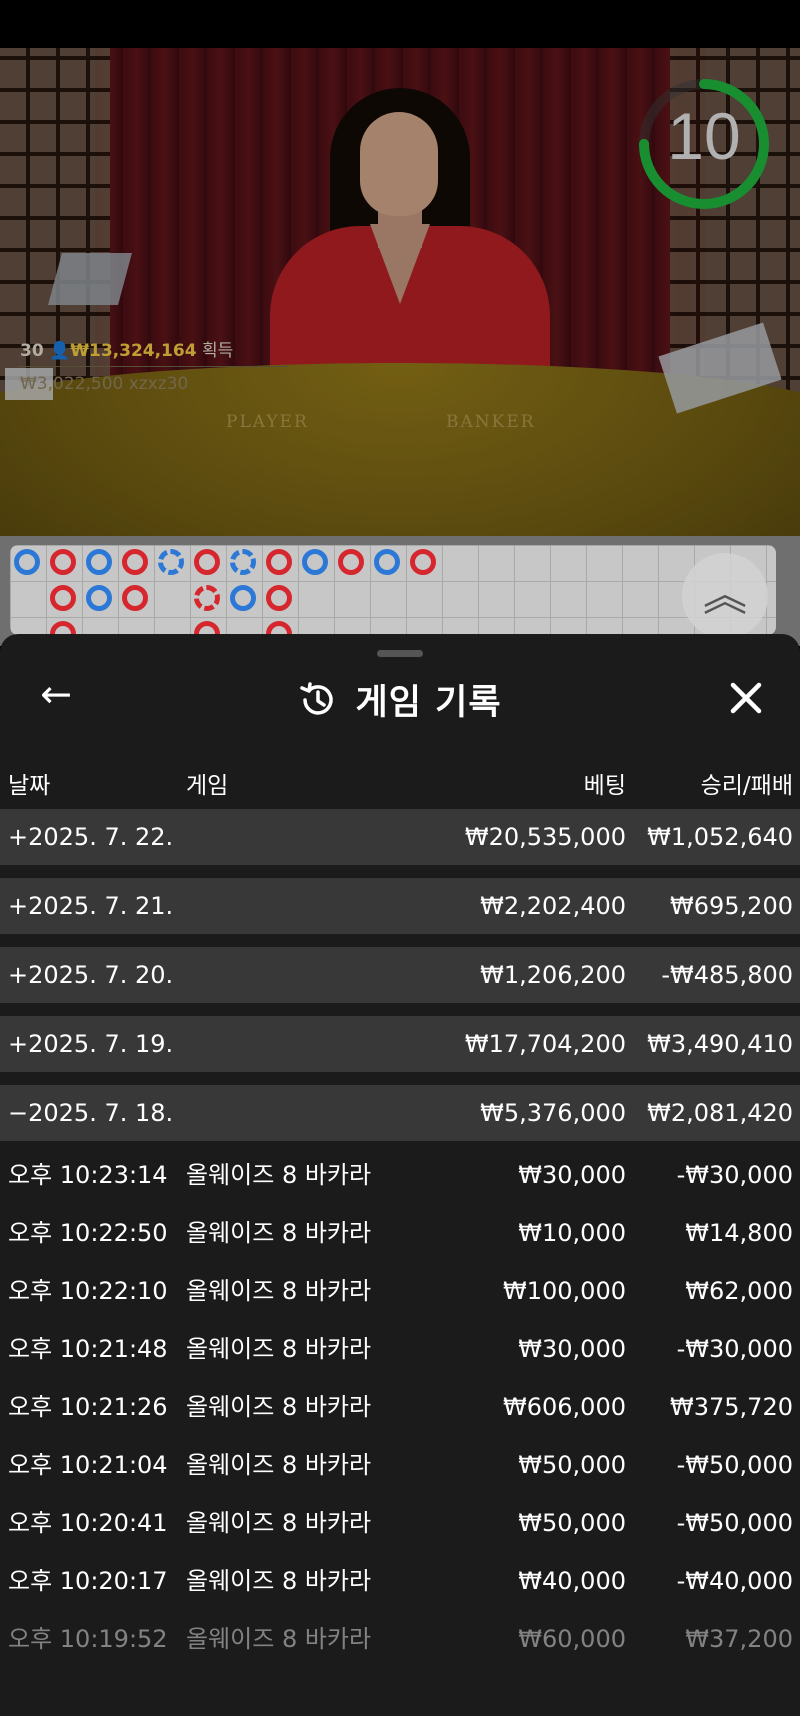 The height and width of the screenshot is (1716, 800). Describe the element at coordinates (400, 906) in the screenshot. I see `date-group-row: +2025. 7. 21. ₩2,202,400 ₩695,200` at that location.